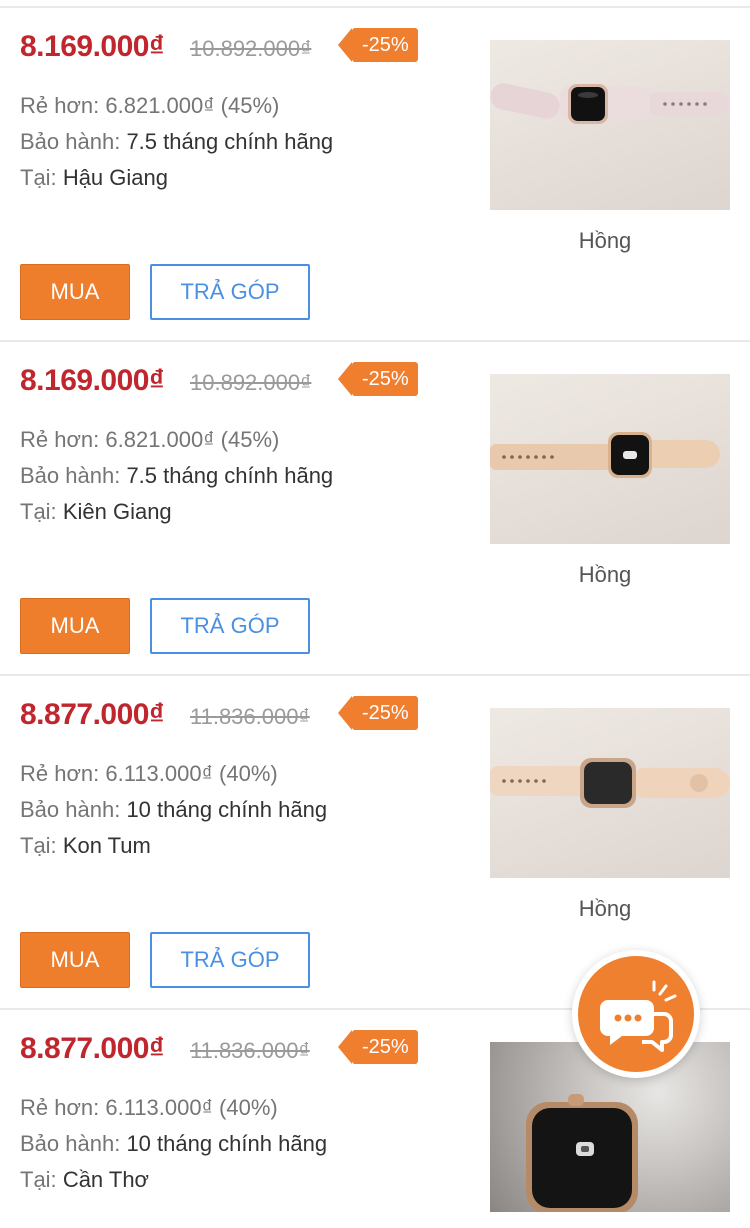 The image size is (750, 1228). I want to click on location-value: Hậu Giang, so click(115, 177).